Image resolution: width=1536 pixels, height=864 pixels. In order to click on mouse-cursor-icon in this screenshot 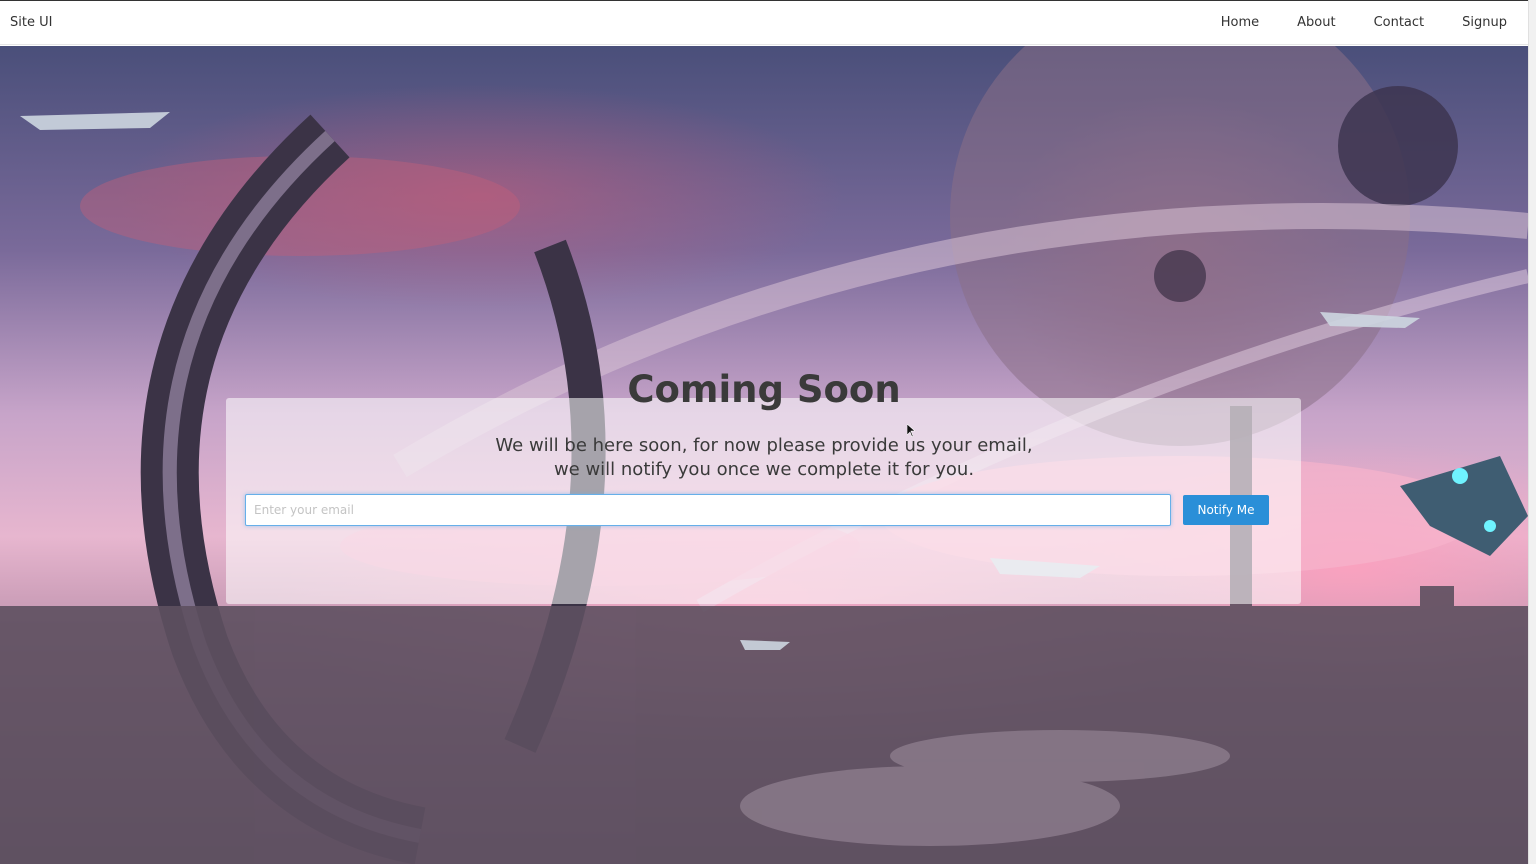, I will do `click(911, 430)`.